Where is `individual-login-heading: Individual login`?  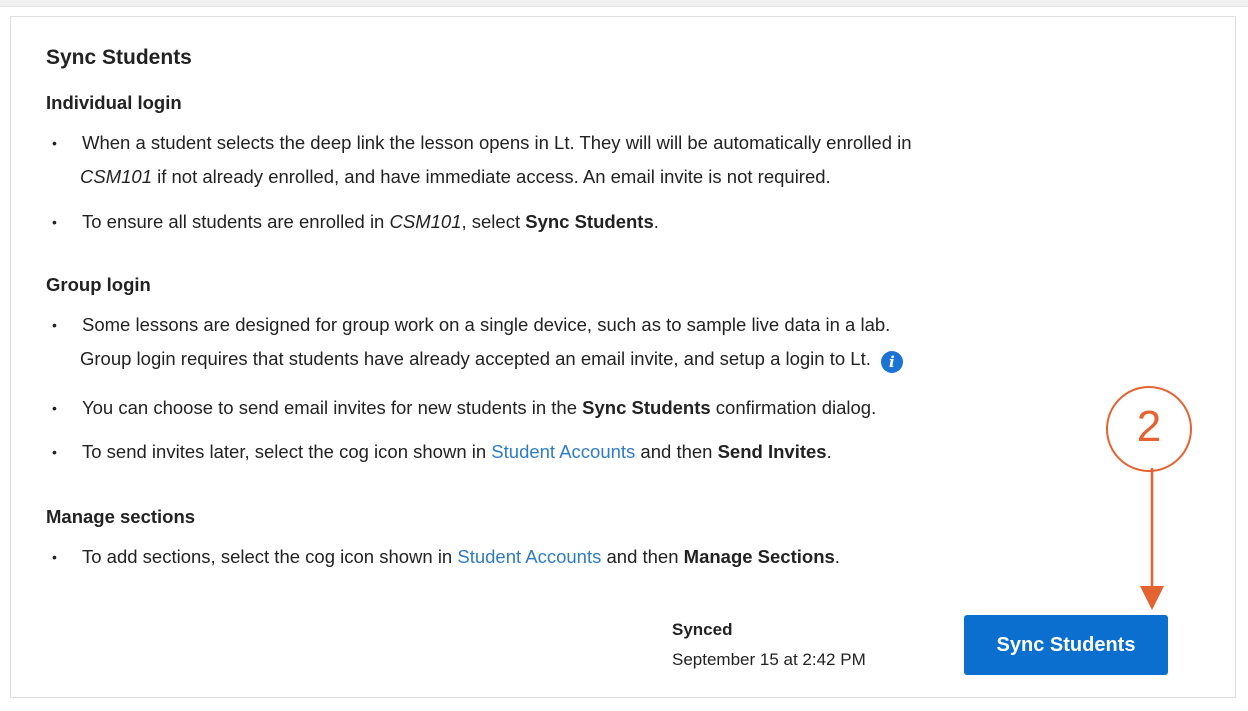 individual-login-heading: Individual login is located at coordinates (114, 102).